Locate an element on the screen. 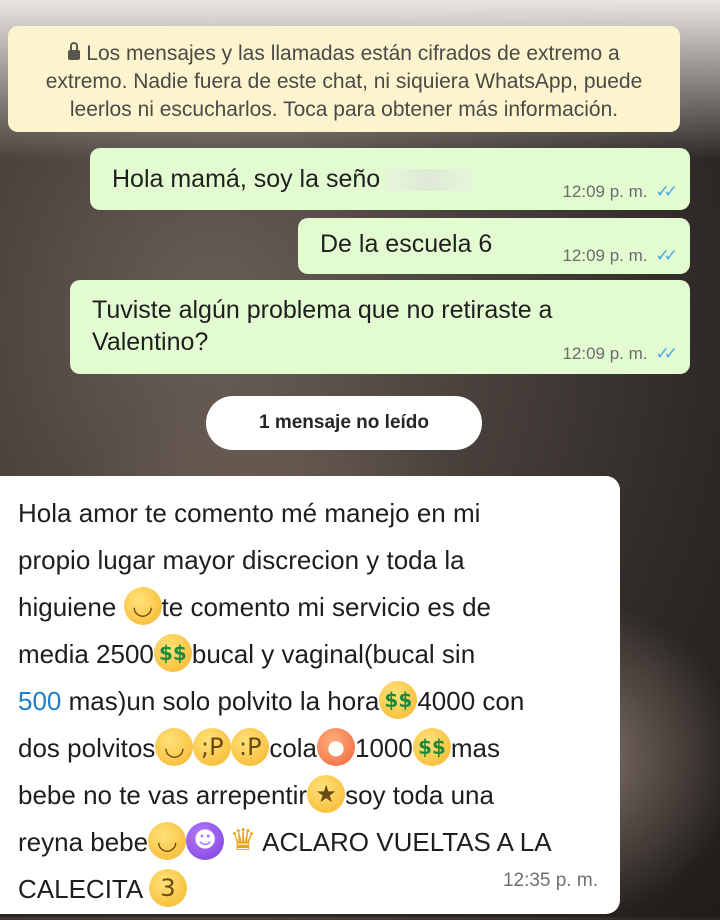 This screenshot has width=720, height=920. text-segment: bucal y vaginal(bucal sin is located at coordinates (333, 654).